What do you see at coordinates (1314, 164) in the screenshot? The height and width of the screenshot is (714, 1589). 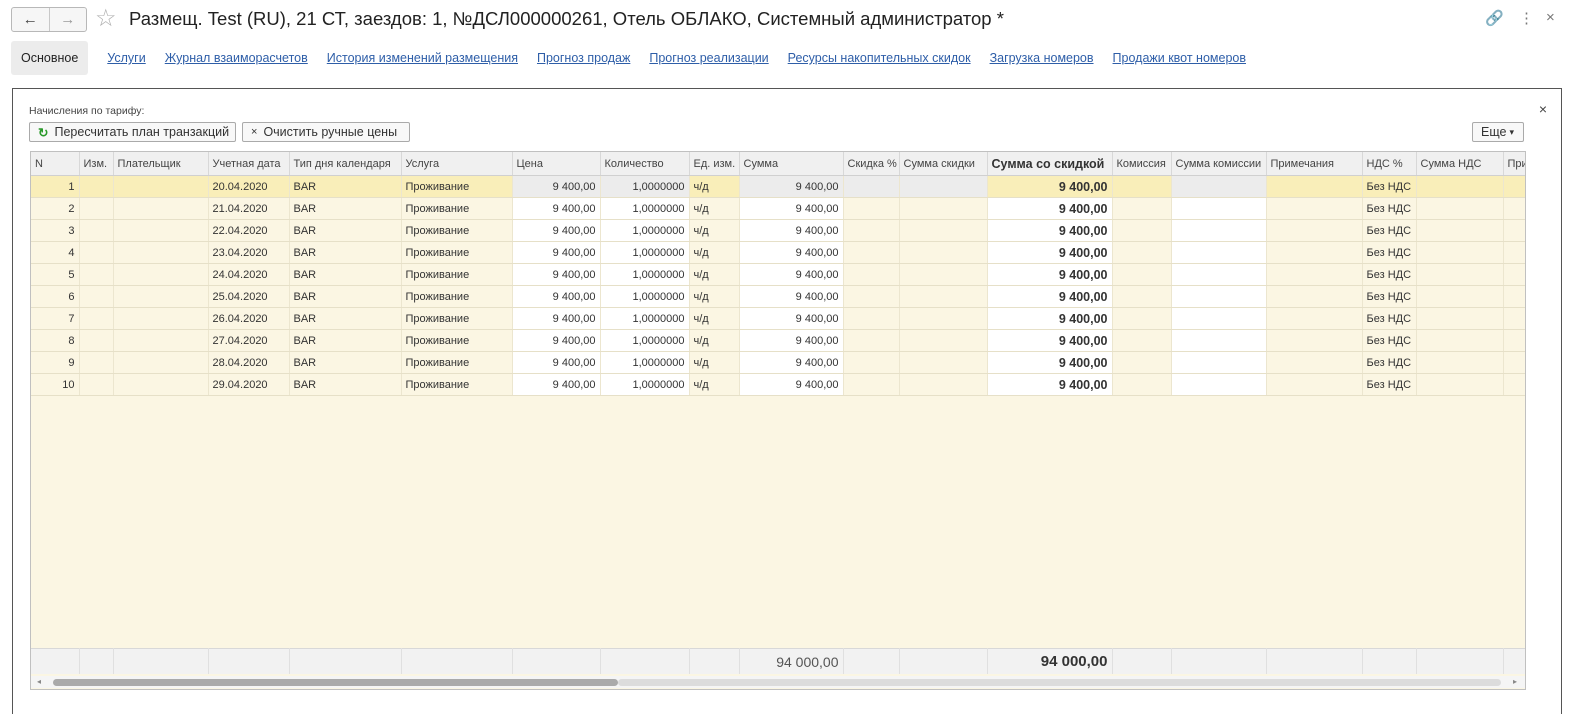 I see `column-header: Примечания` at bounding box center [1314, 164].